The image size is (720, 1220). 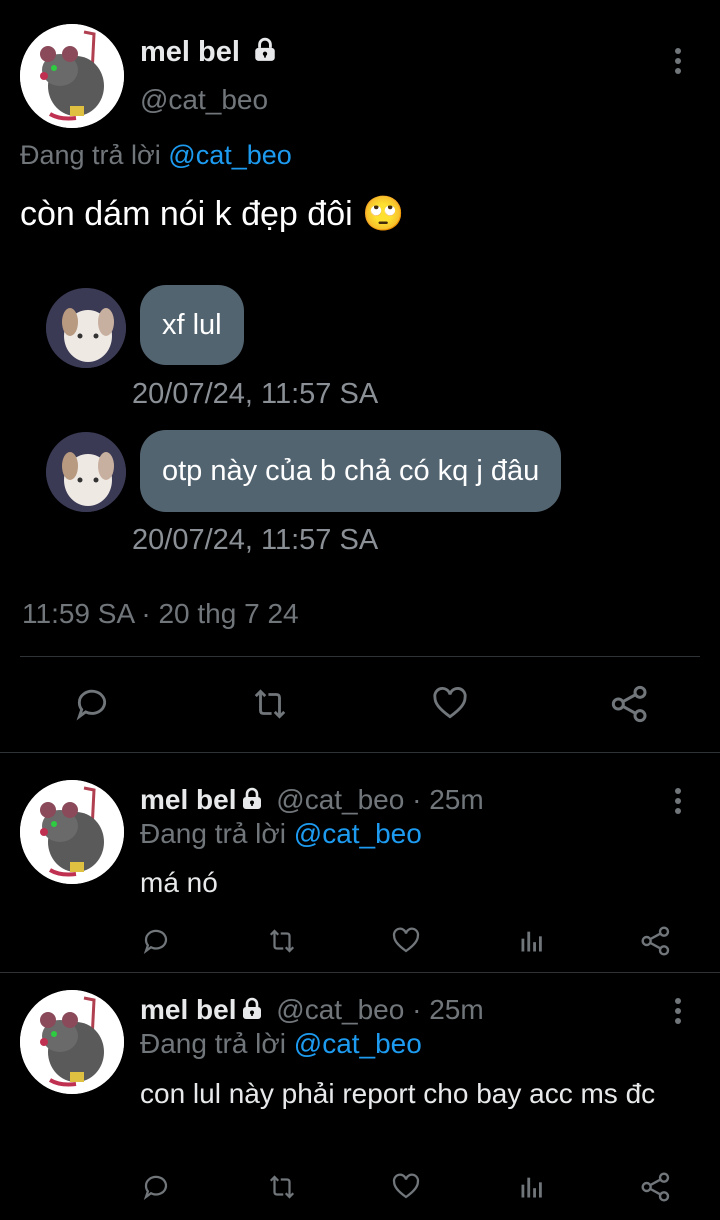 I want to click on tweet-timestamp: 11:59 SA · 20 thg 7 24, so click(x=160, y=614).